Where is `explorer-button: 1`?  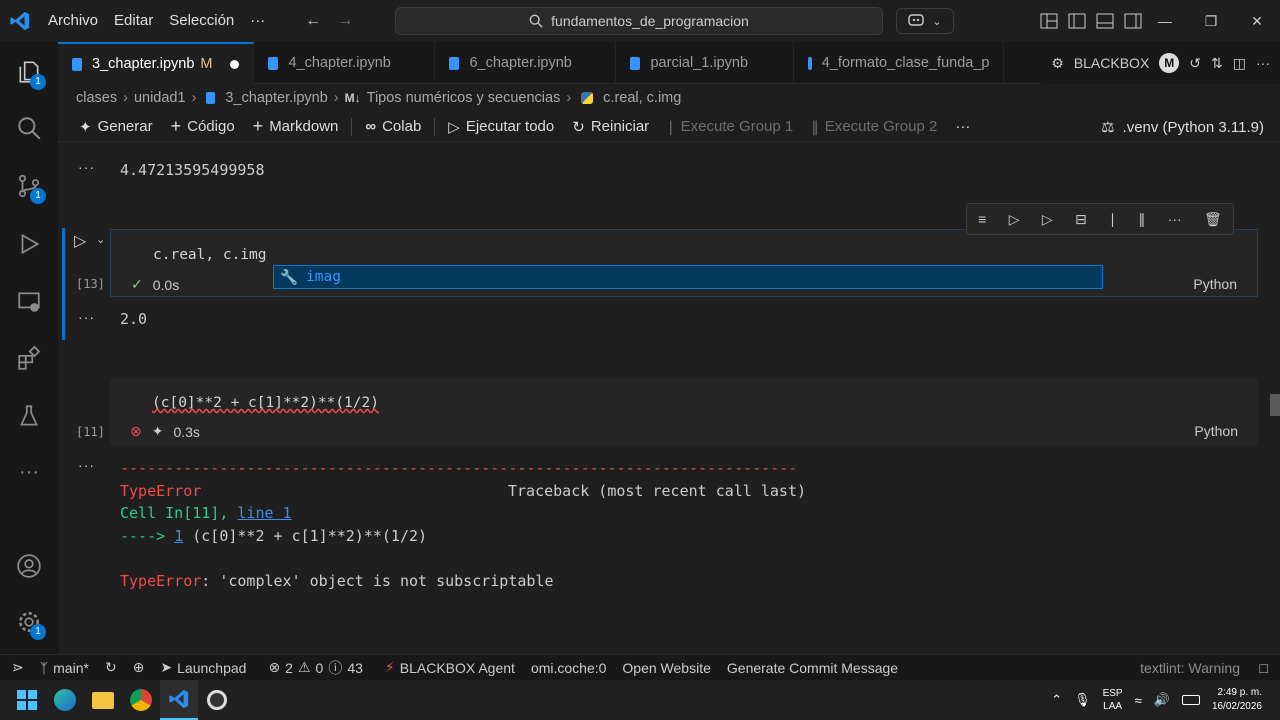
explorer-button: 1 is located at coordinates (29, 72).